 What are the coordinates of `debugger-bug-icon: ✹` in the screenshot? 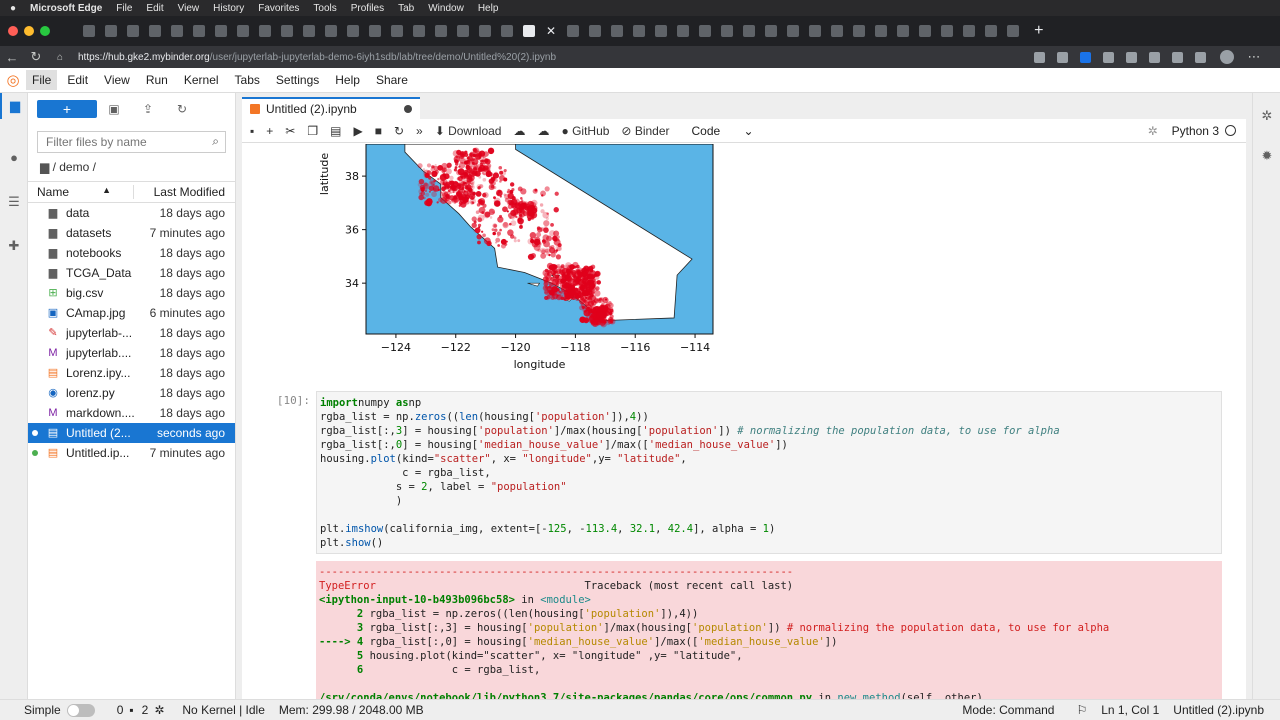 It's located at (1266, 156).